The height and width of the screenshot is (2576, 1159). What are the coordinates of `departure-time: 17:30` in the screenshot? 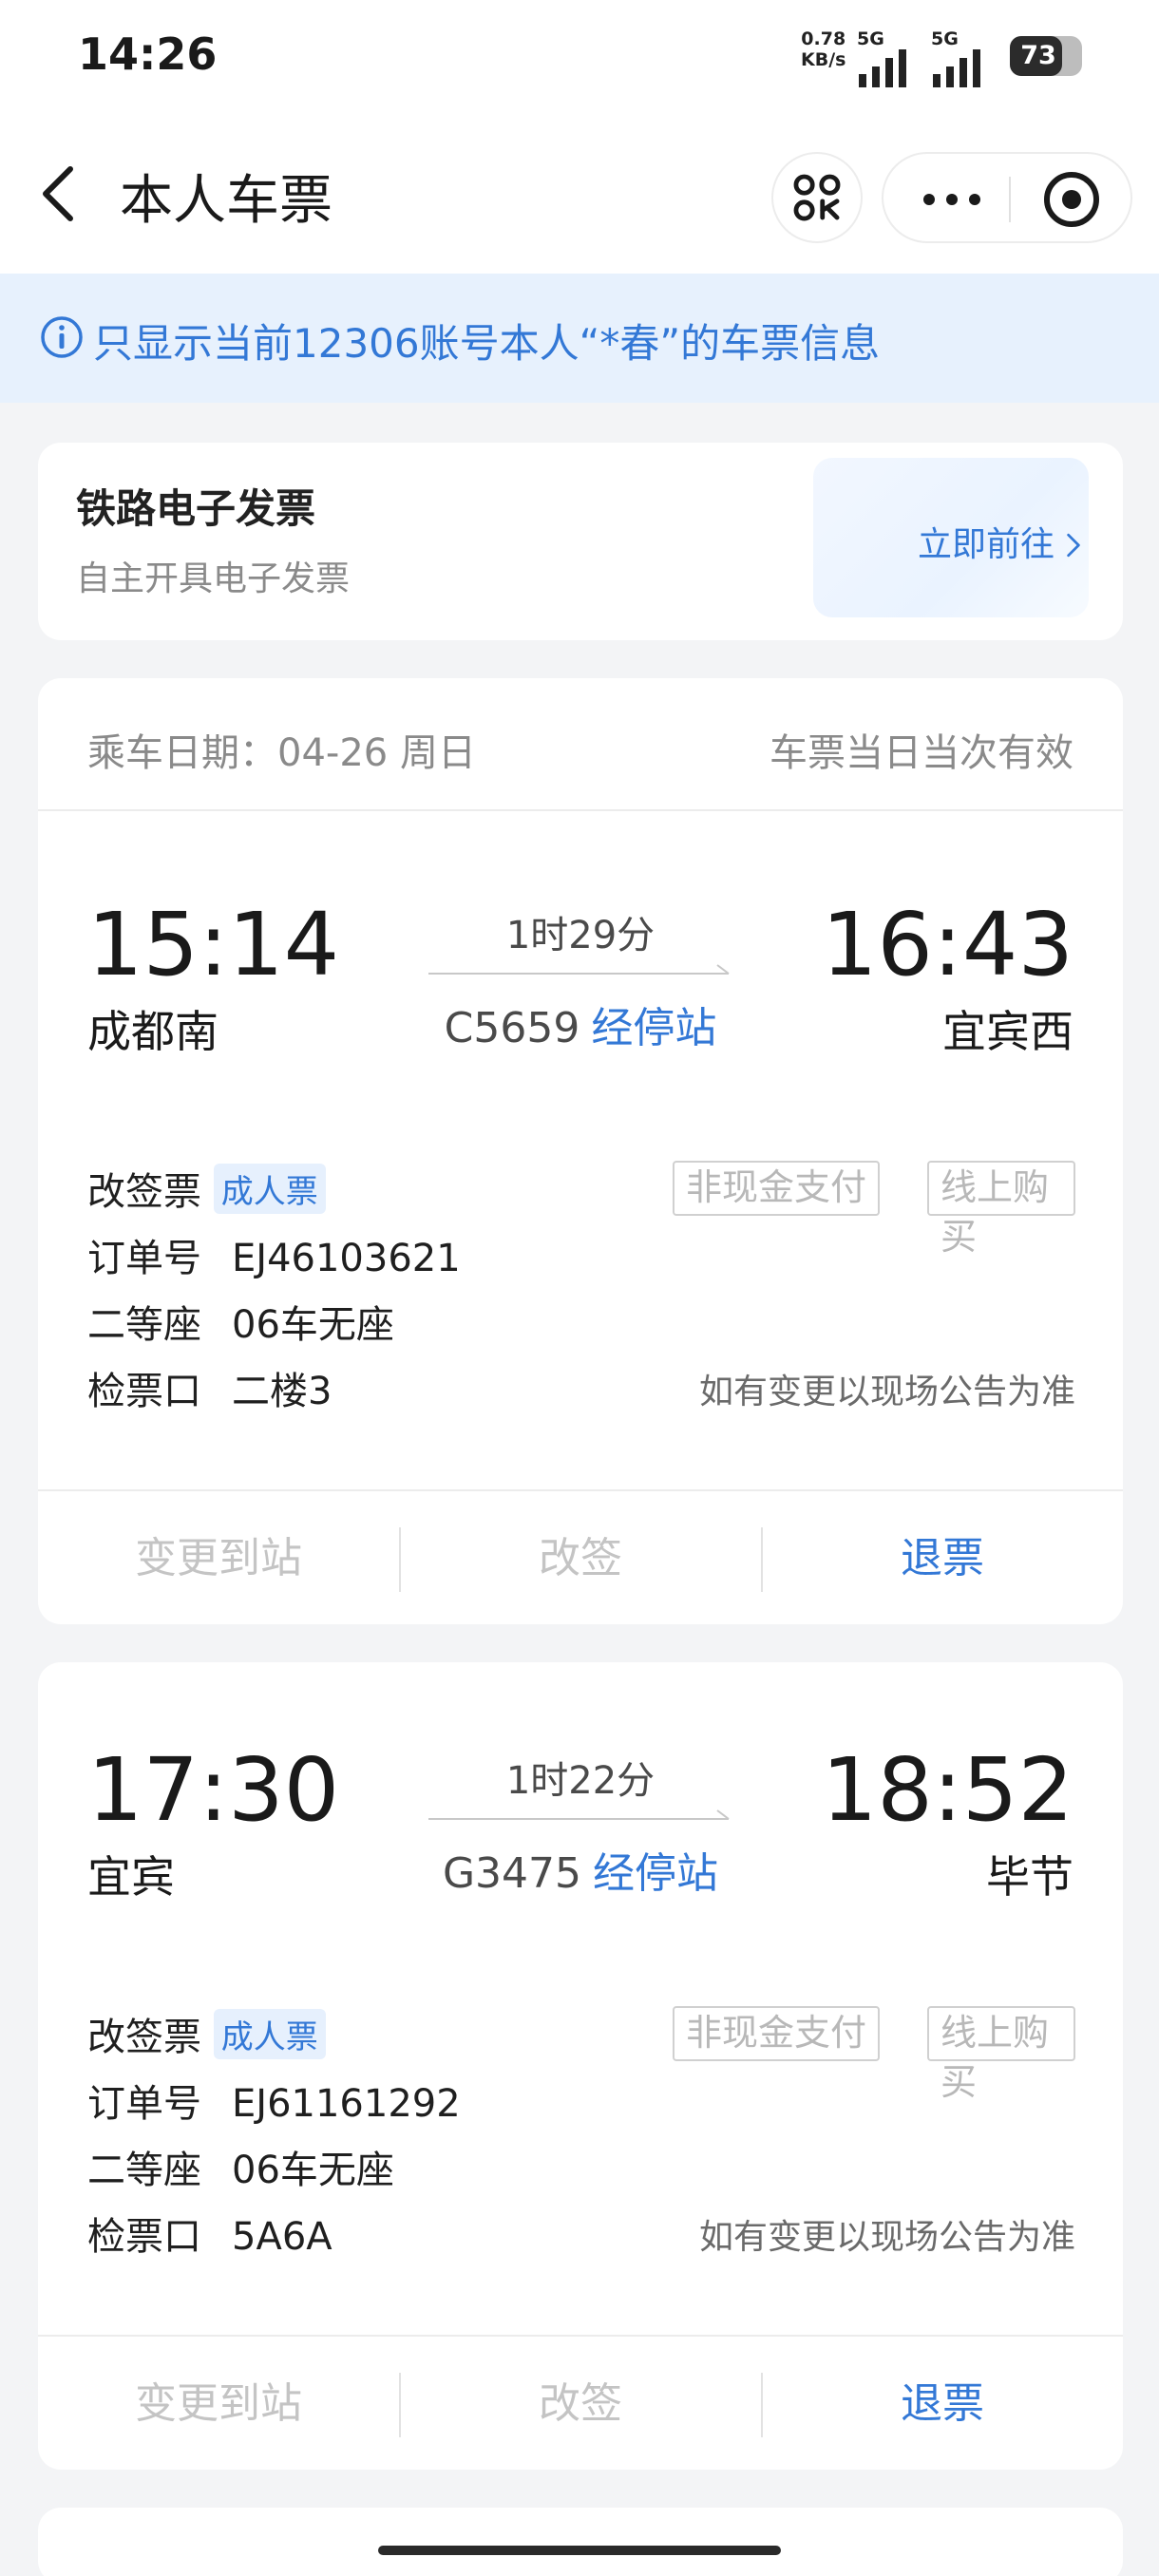 It's located at (213, 1790).